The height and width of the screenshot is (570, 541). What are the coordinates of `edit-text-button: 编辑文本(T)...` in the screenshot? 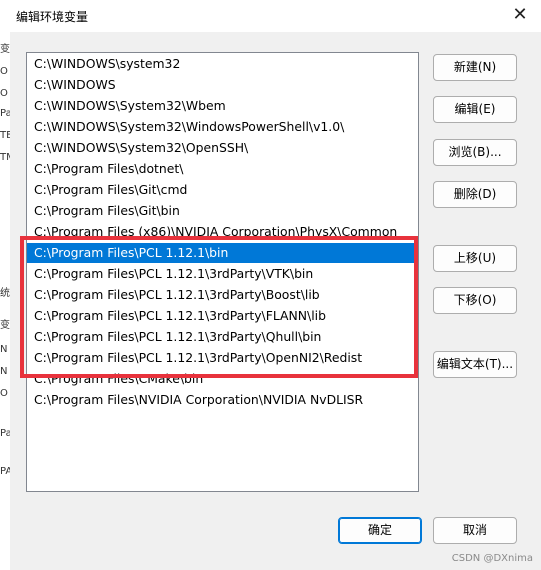 It's located at (475, 364).